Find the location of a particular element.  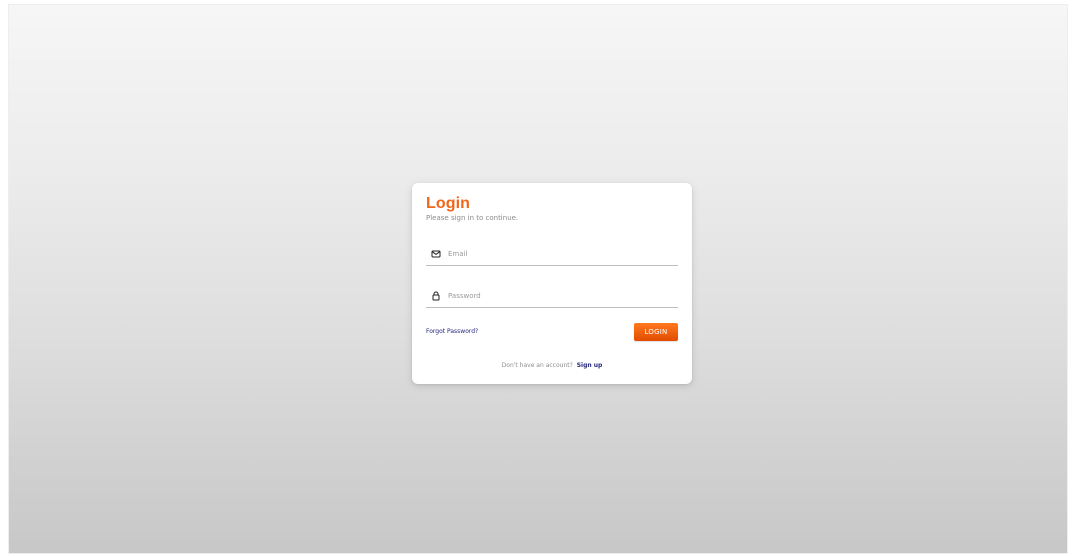

lock-icon is located at coordinates (436, 296).